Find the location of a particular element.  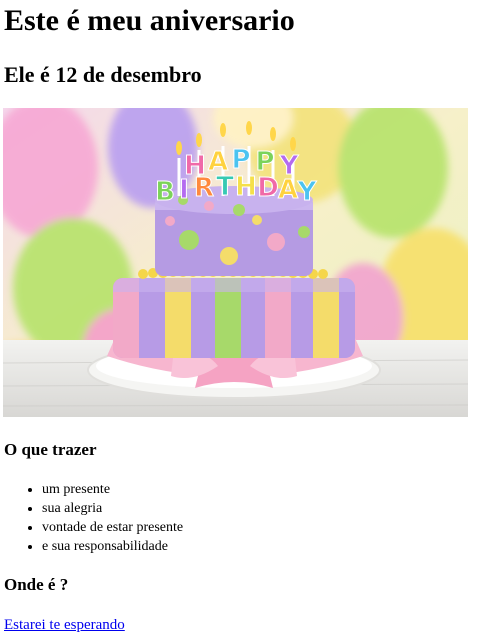

page-subtitle: Ele é 12 de desembro is located at coordinates (103, 74).